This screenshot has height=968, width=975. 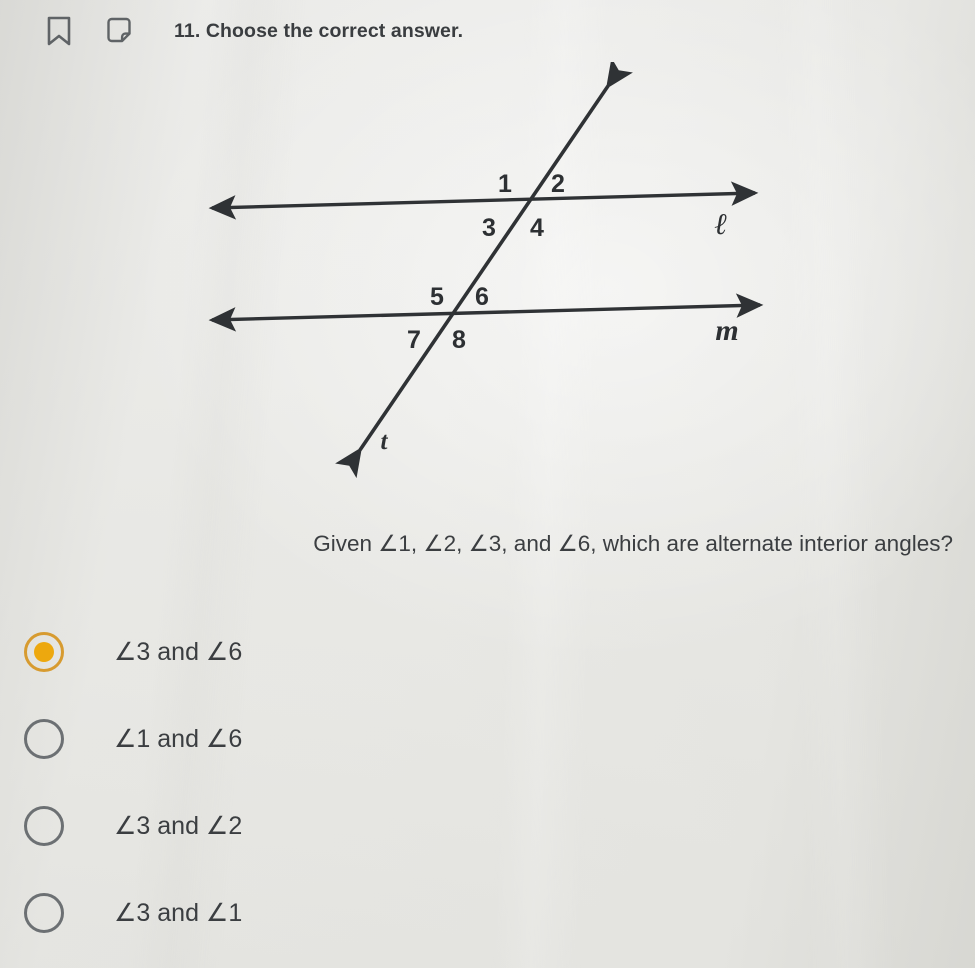 What do you see at coordinates (487, 825) in the screenshot?
I see `answer-option-3: ∠3 and ∠2` at bounding box center [487, 825].